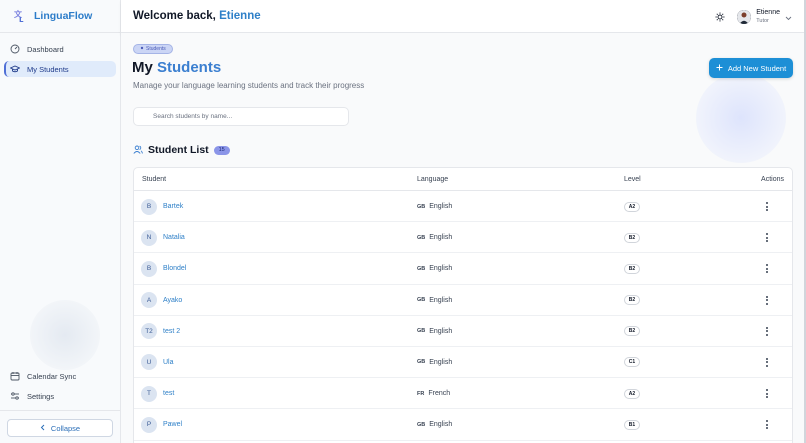 The image size is (806, 443). Describe the element at coordinates (463, 300) in the screenshot. I see `table-row: A Ayako GB English B2` at that location.